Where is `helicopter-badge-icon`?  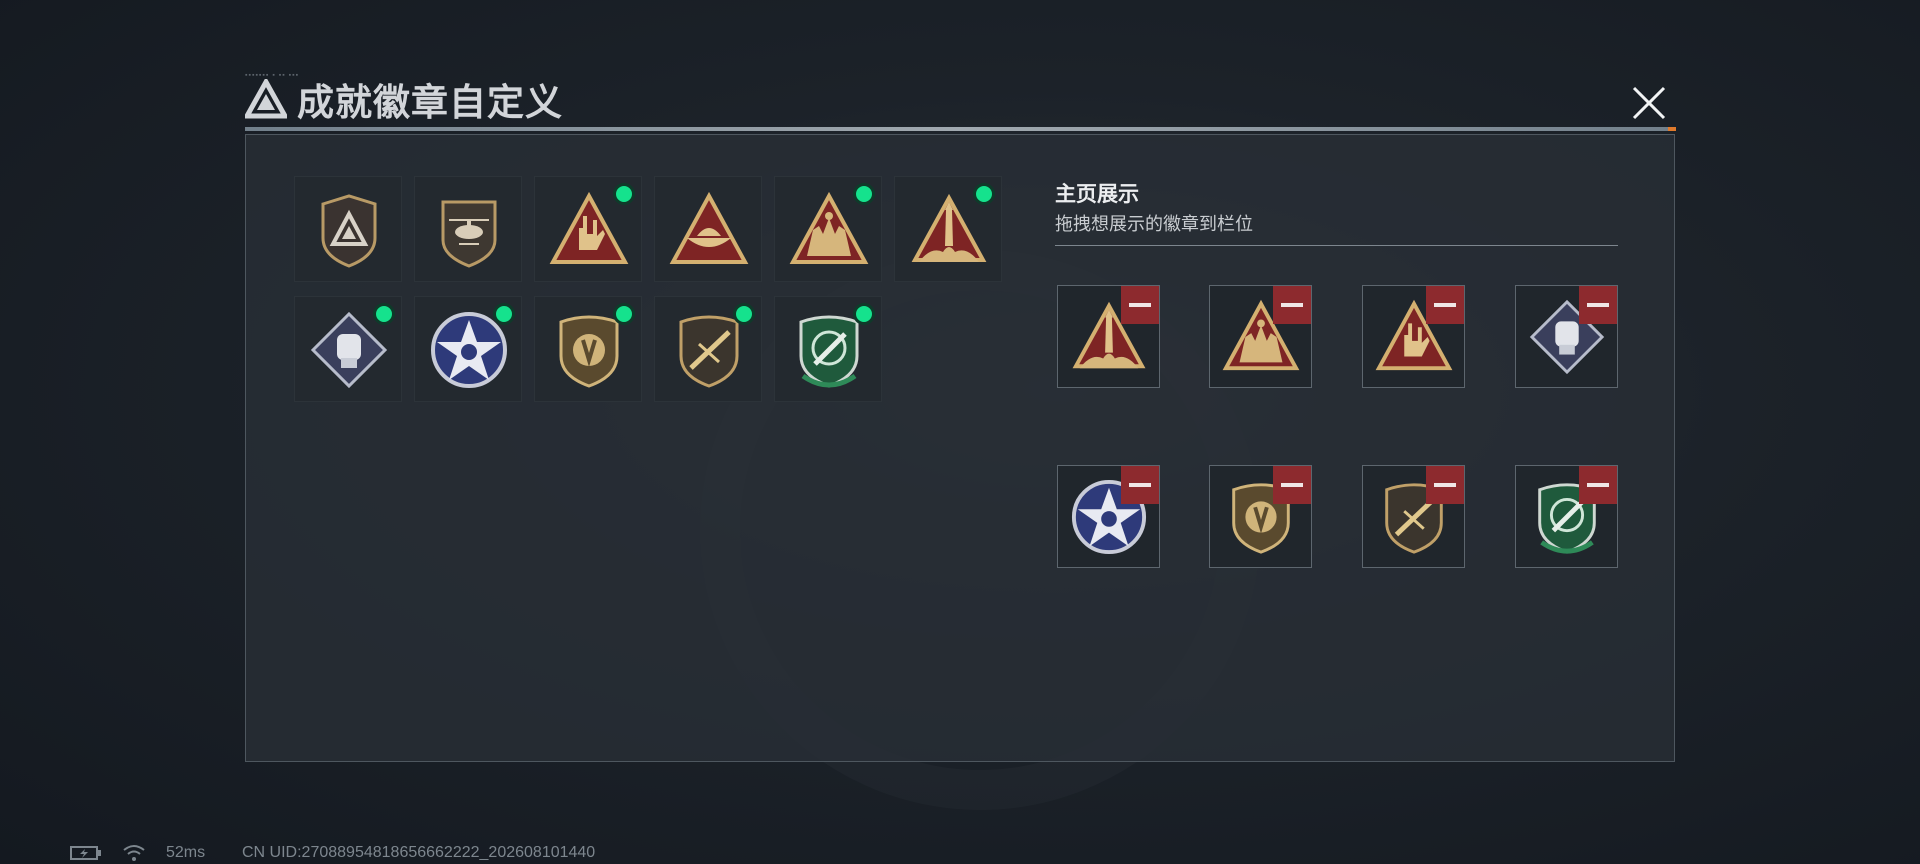
helicopter-badge-icon is located at coordinates (469, 230).